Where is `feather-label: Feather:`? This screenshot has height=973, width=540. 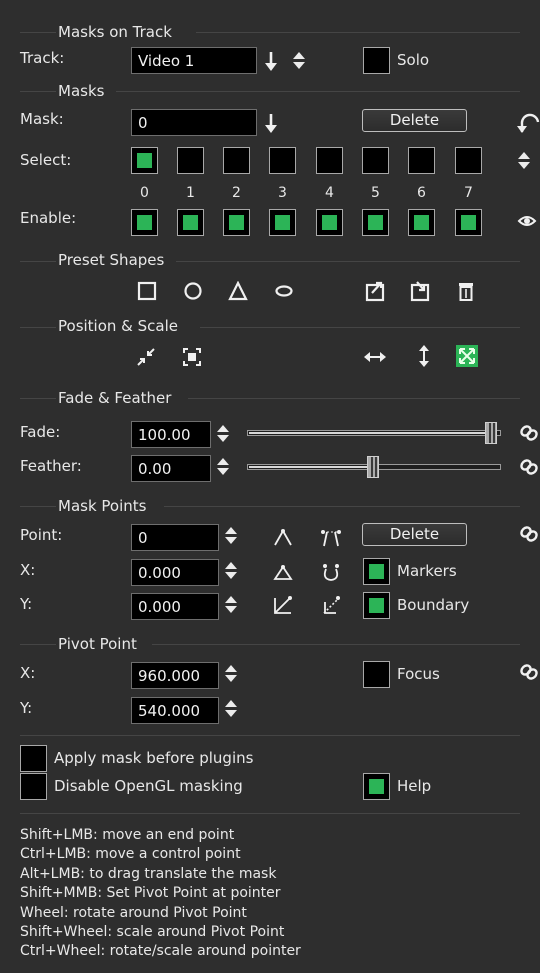 feather-label: Feather: is located at coordinates (51, 466).